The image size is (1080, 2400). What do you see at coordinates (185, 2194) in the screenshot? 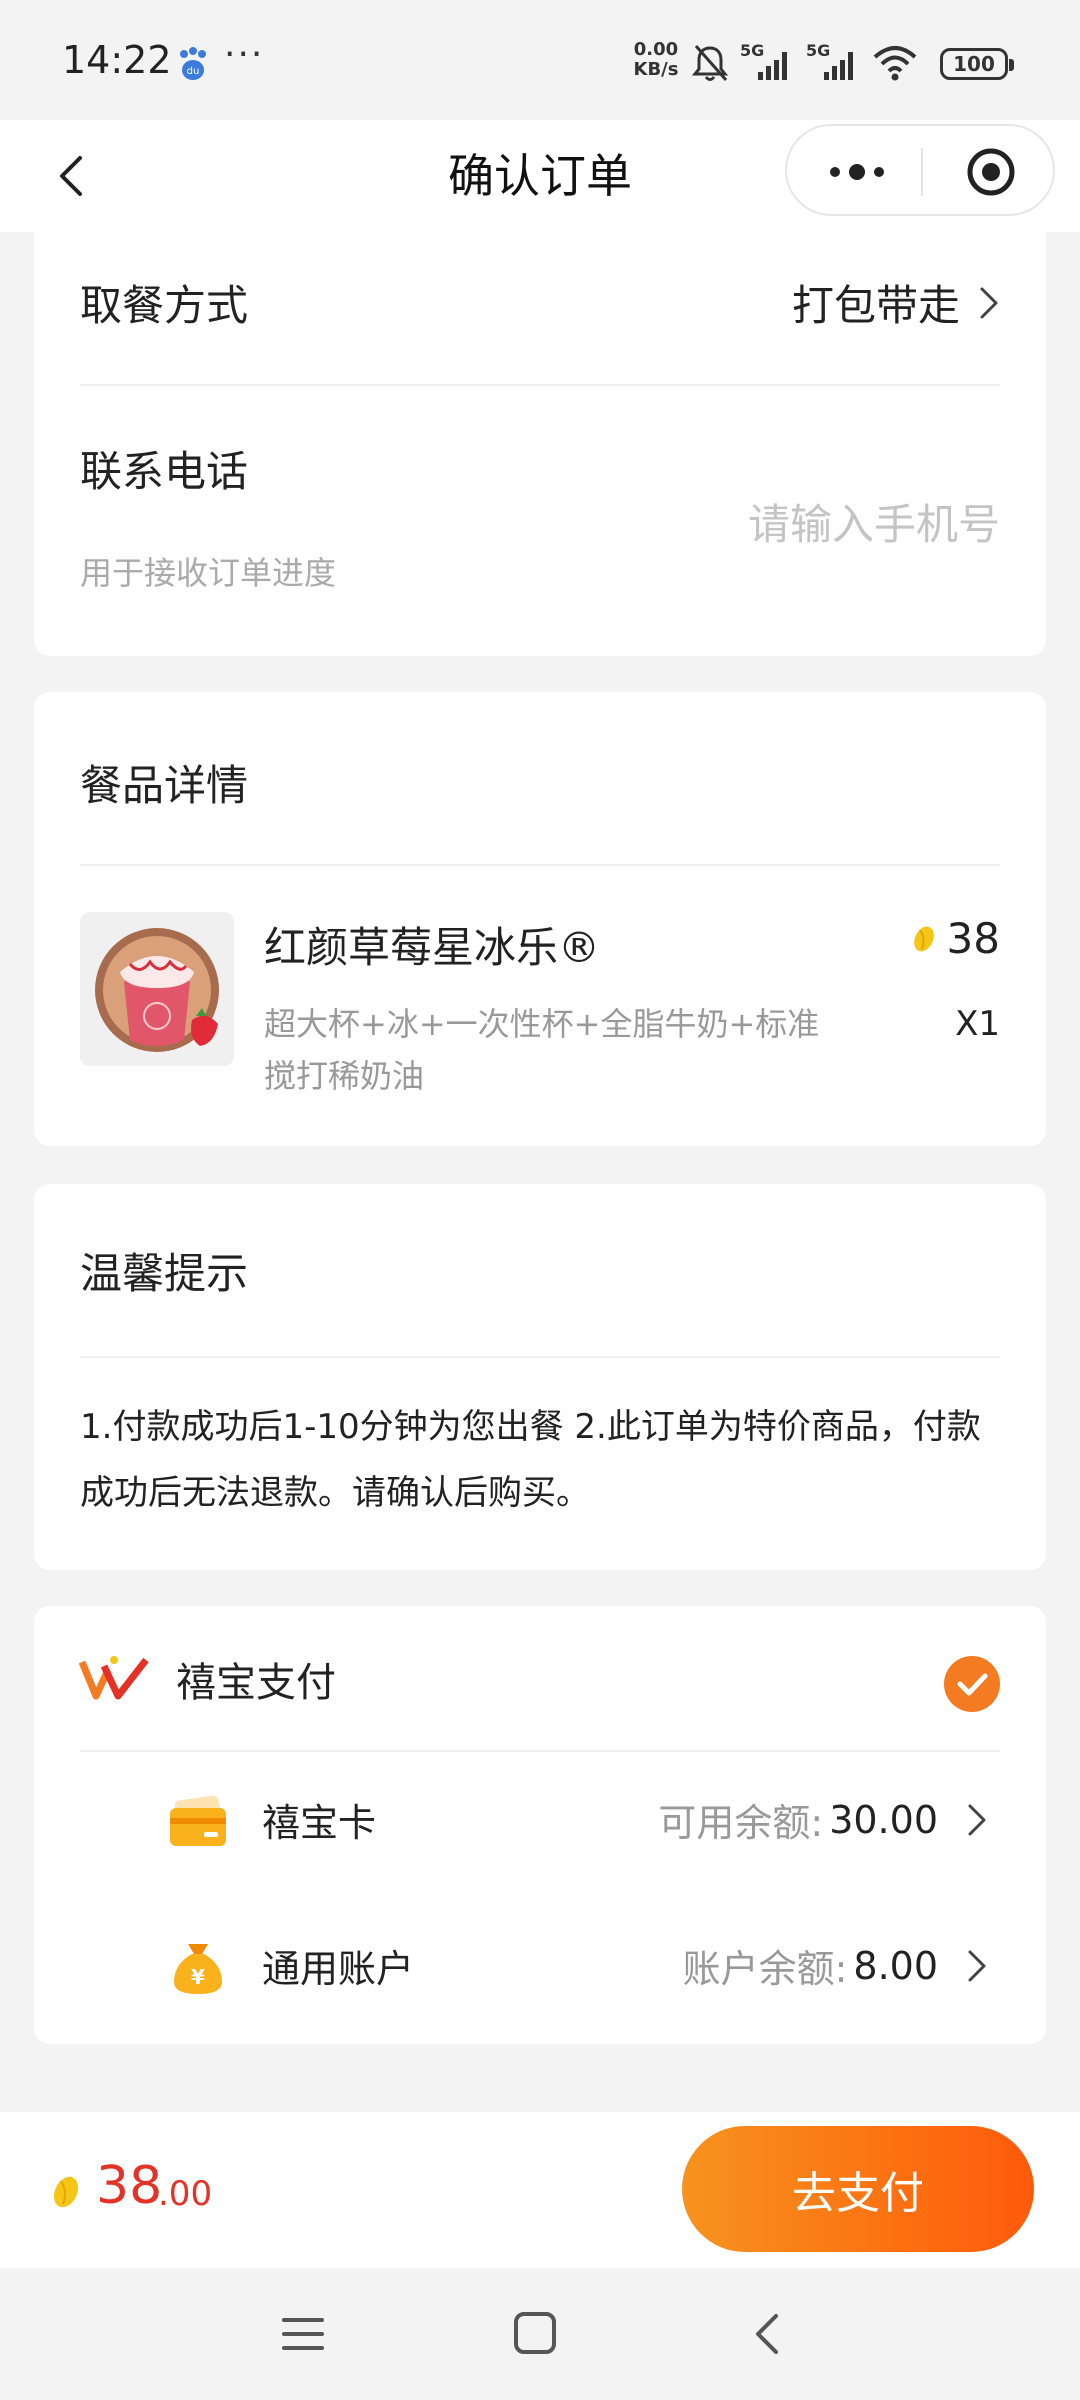
I see `total-amount-decimal: .00` at bounding box center [185, 2194].